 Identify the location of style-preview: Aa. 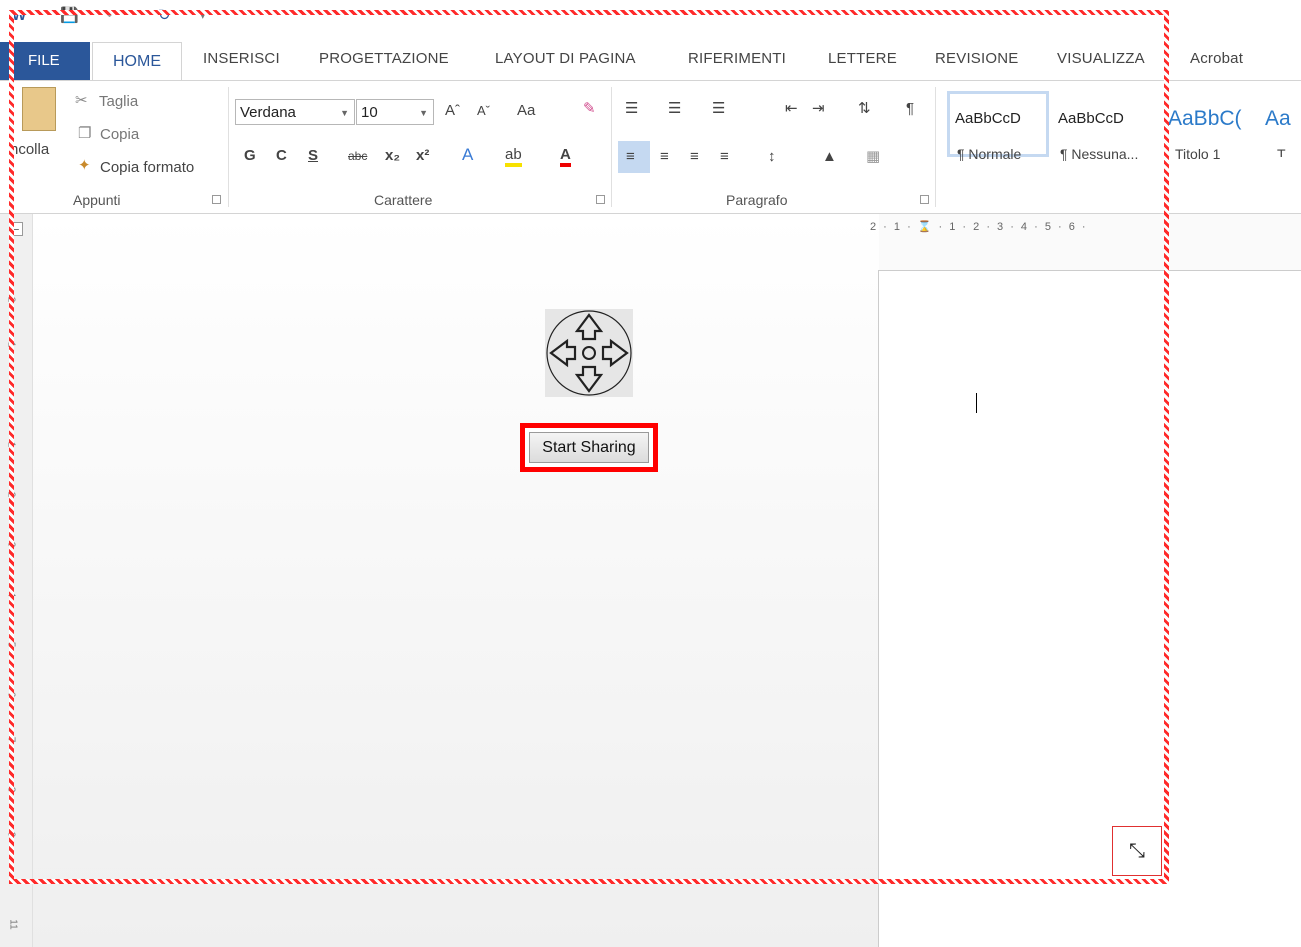
(1278, 118).